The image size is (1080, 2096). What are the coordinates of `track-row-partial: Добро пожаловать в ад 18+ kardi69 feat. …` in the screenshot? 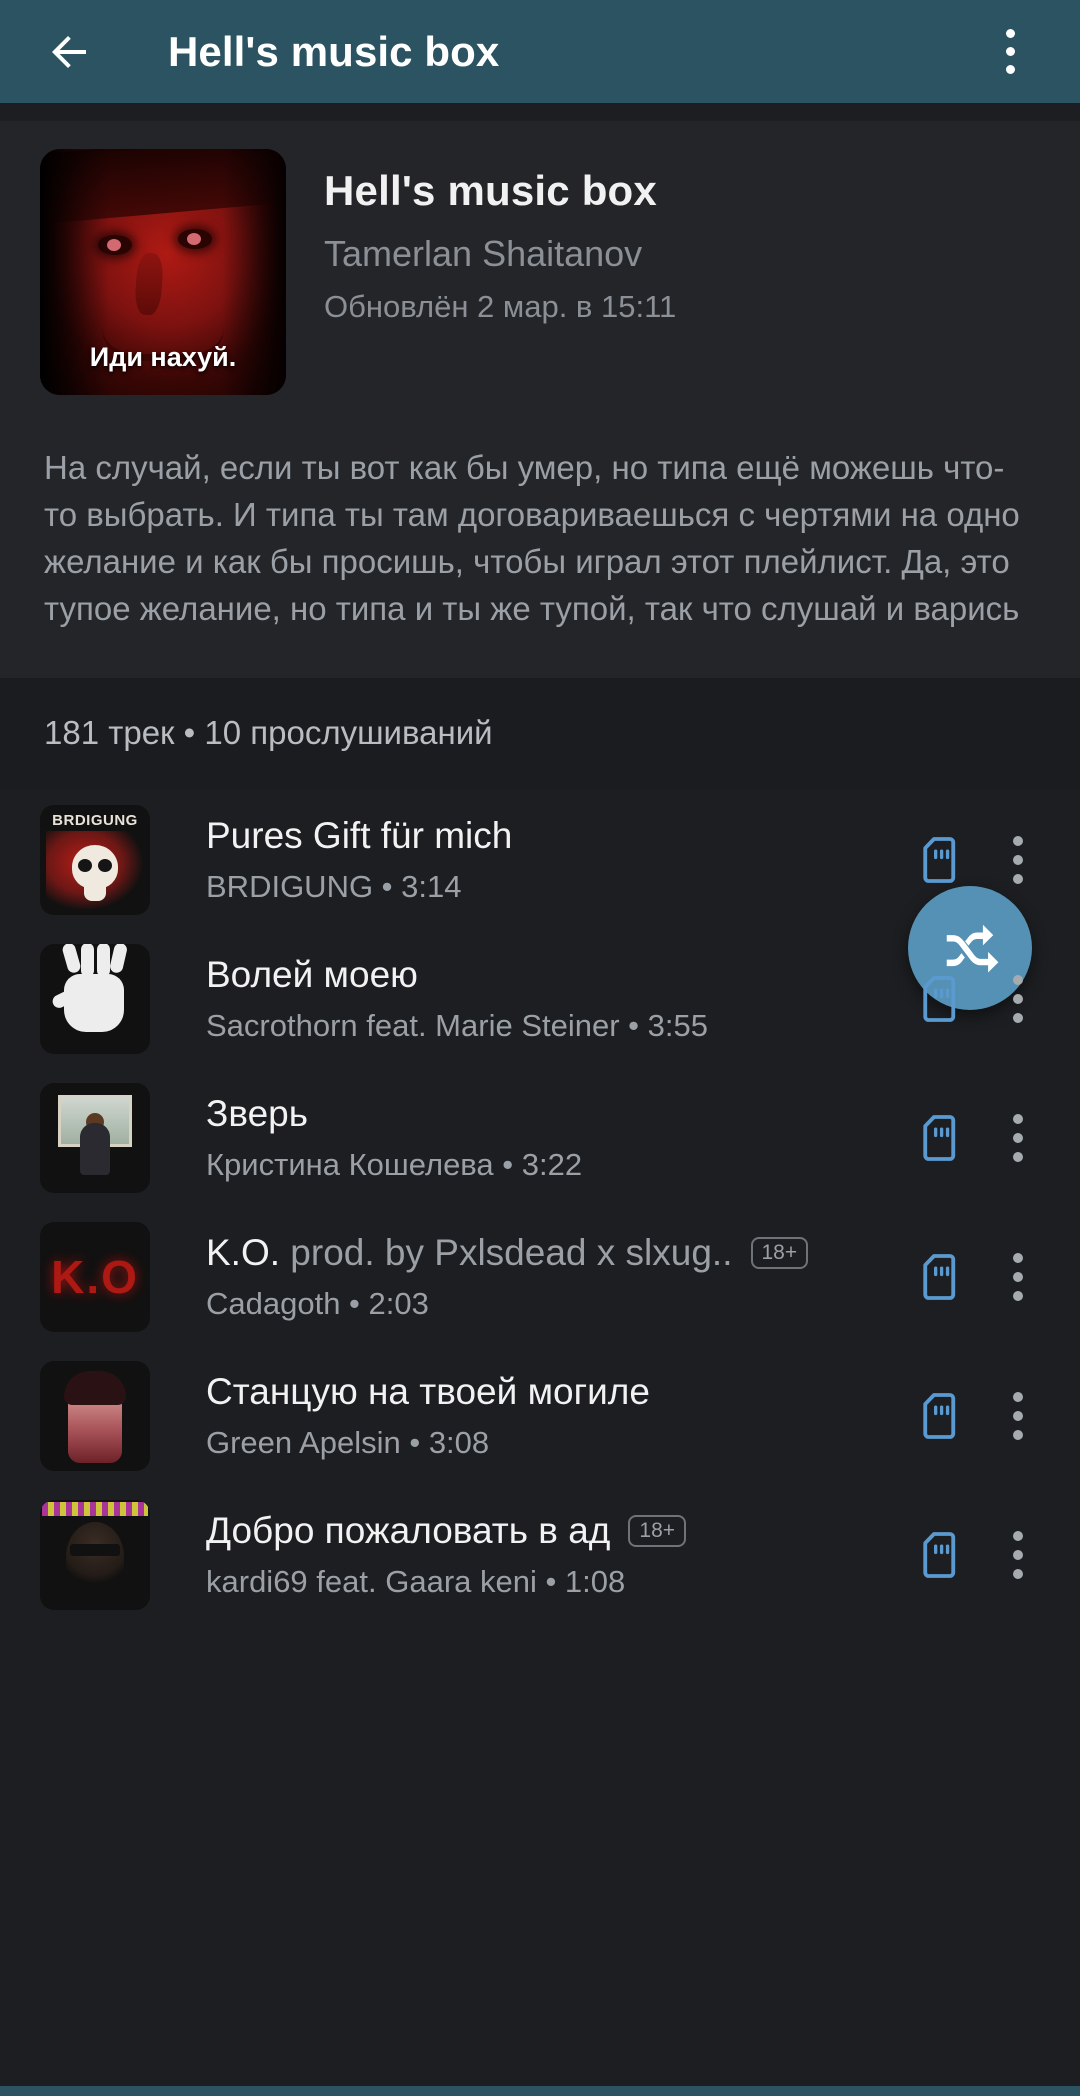 It's located at (540, 1551).